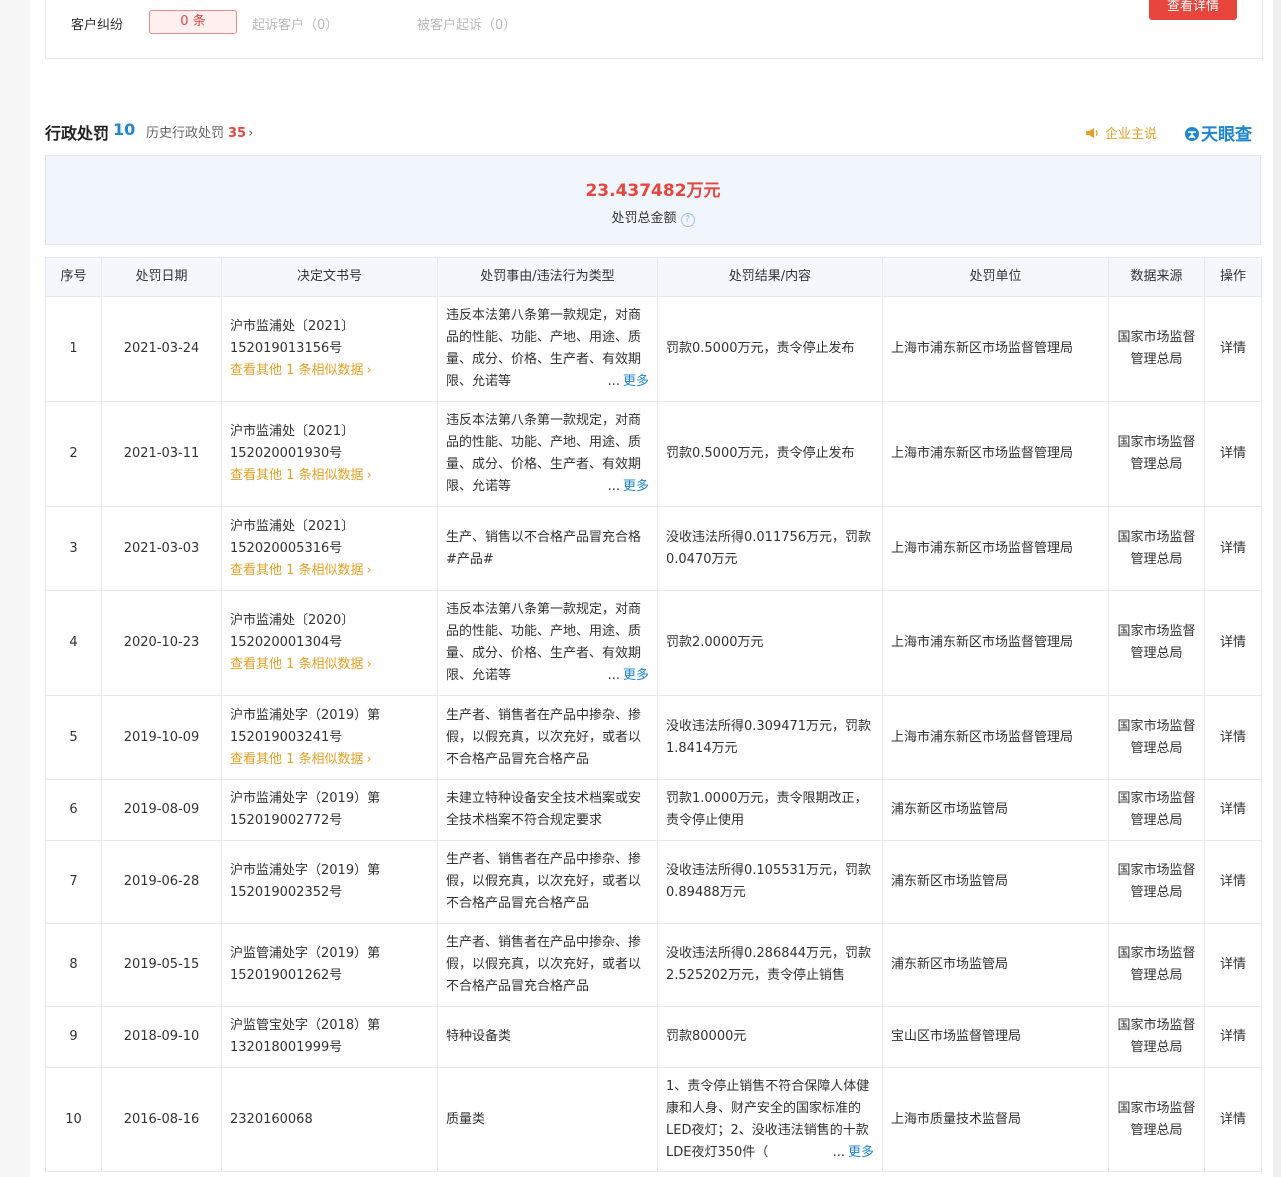  I want to click on row-unit: 上海市质量技术监督局, so click(995, 1119).